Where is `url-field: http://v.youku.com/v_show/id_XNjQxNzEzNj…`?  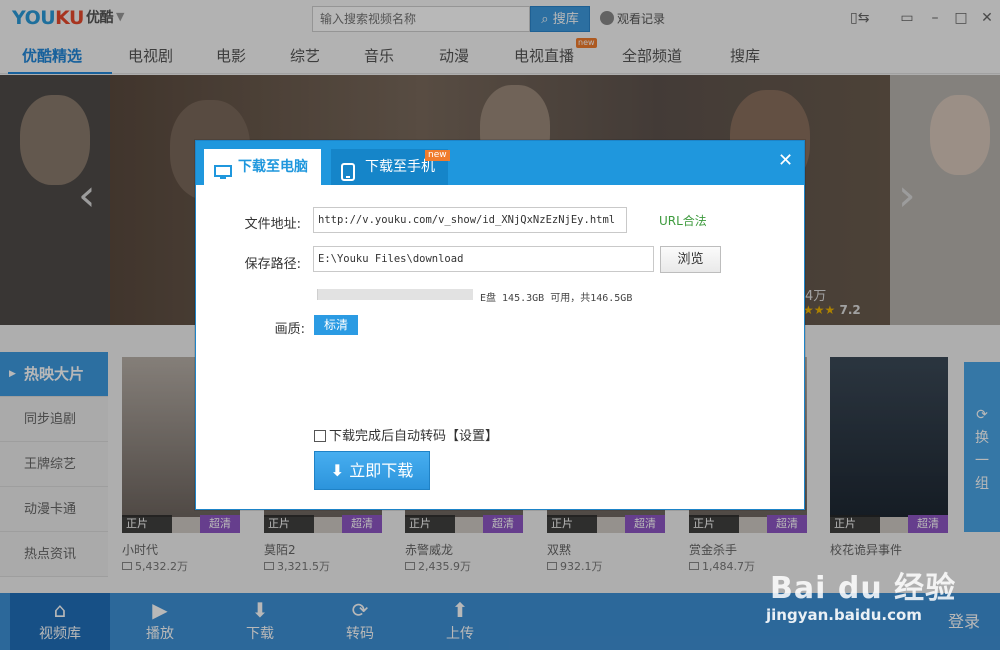
url-field: http://v.youku.com/v_show/id_XNjQxNzEzNj… is located at coordinates (470, 220).